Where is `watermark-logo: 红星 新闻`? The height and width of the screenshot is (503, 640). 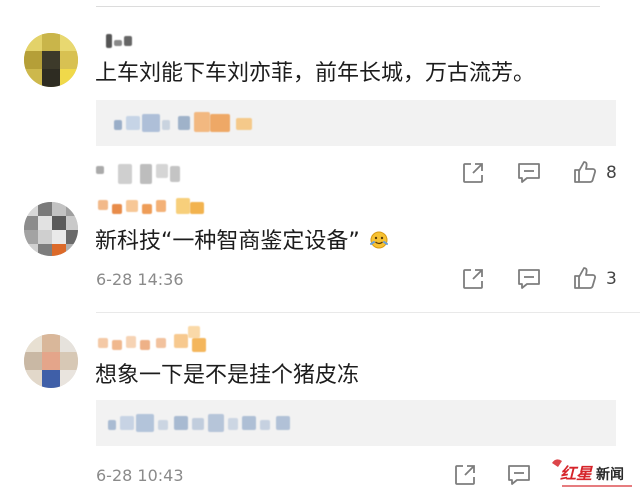 watermark-logo: 红星 新闻 is located at coordinates (591, 477).